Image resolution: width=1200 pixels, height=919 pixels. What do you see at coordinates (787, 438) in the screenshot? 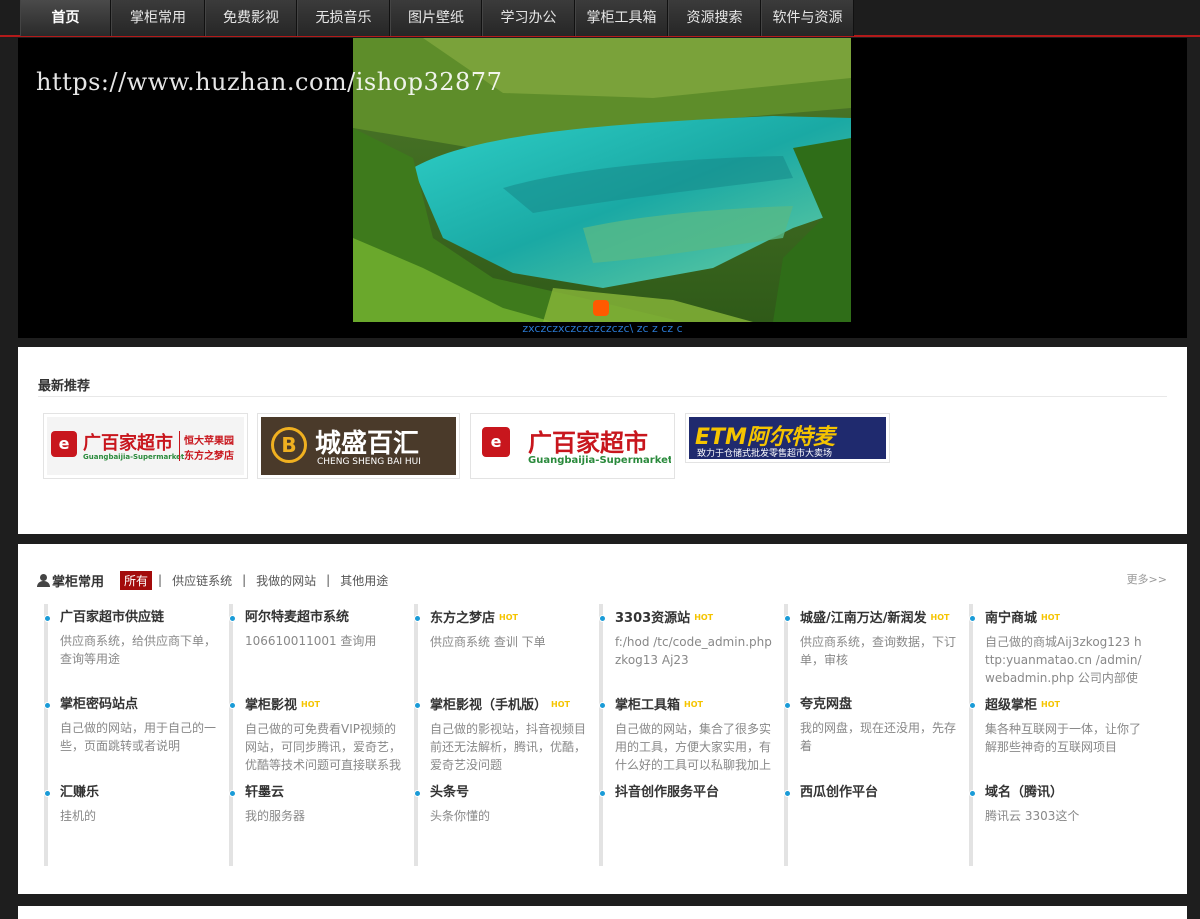
I see `logo-etm: ETM阿尔特麦 致力于仓储式批发零售超市大卖场` at bounding box center [787, 438].